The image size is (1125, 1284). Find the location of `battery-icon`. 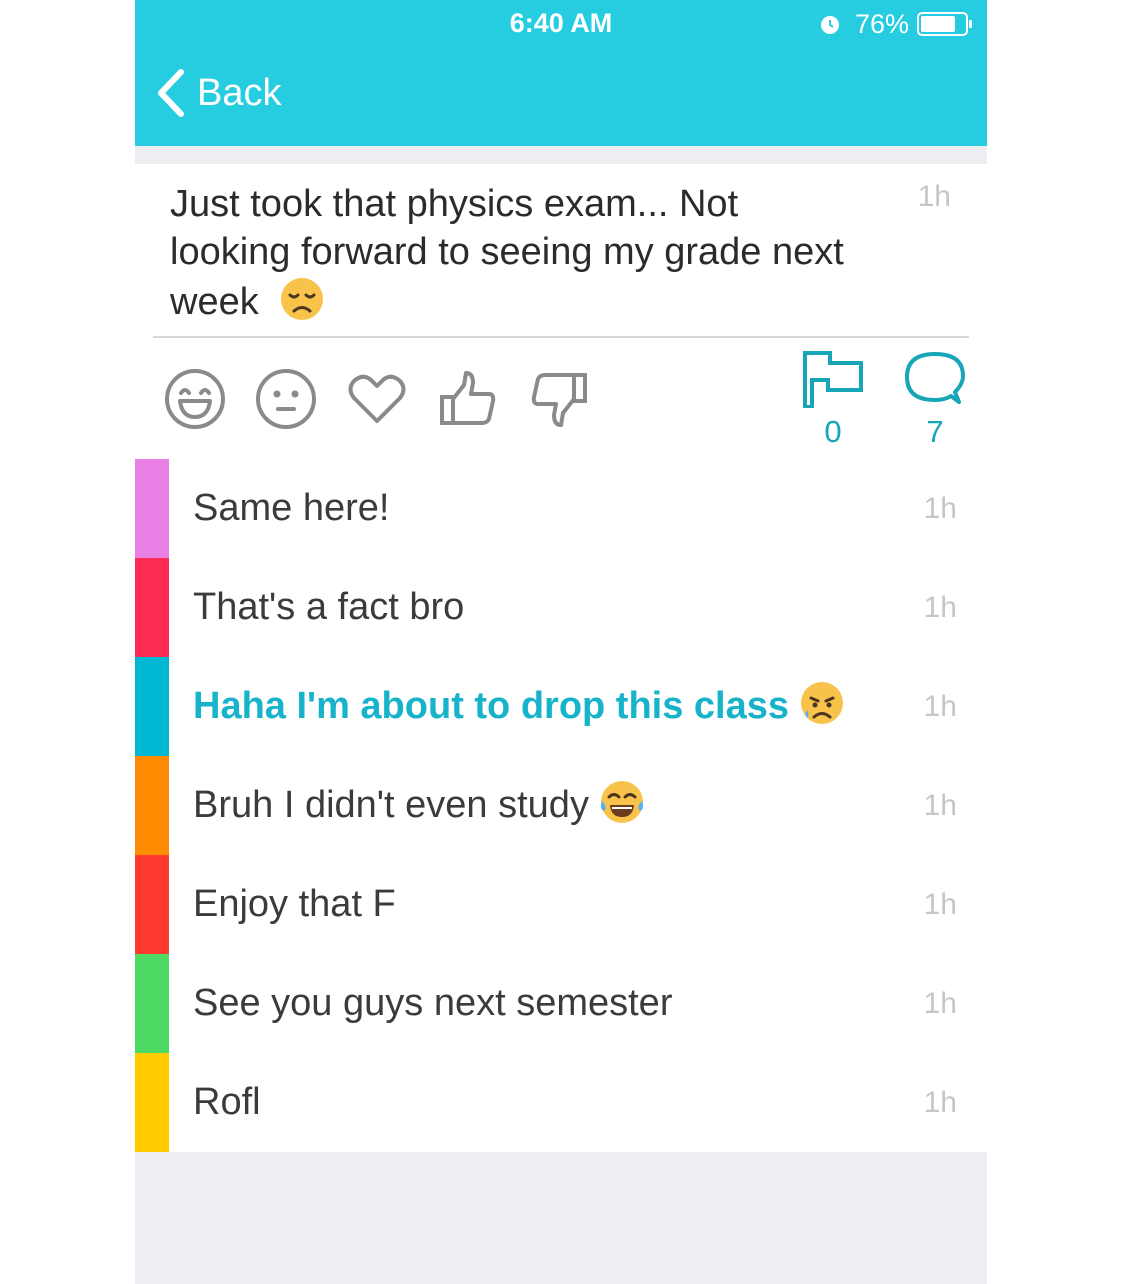

battery-icon is located at coordinates (944, 24).